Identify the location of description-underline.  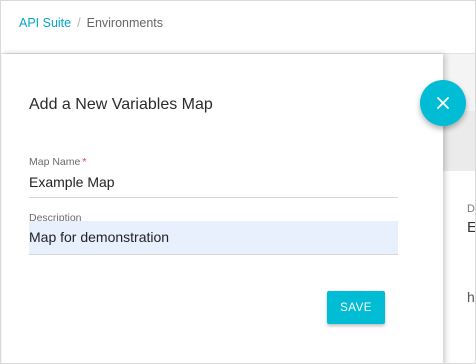
(213, 254).